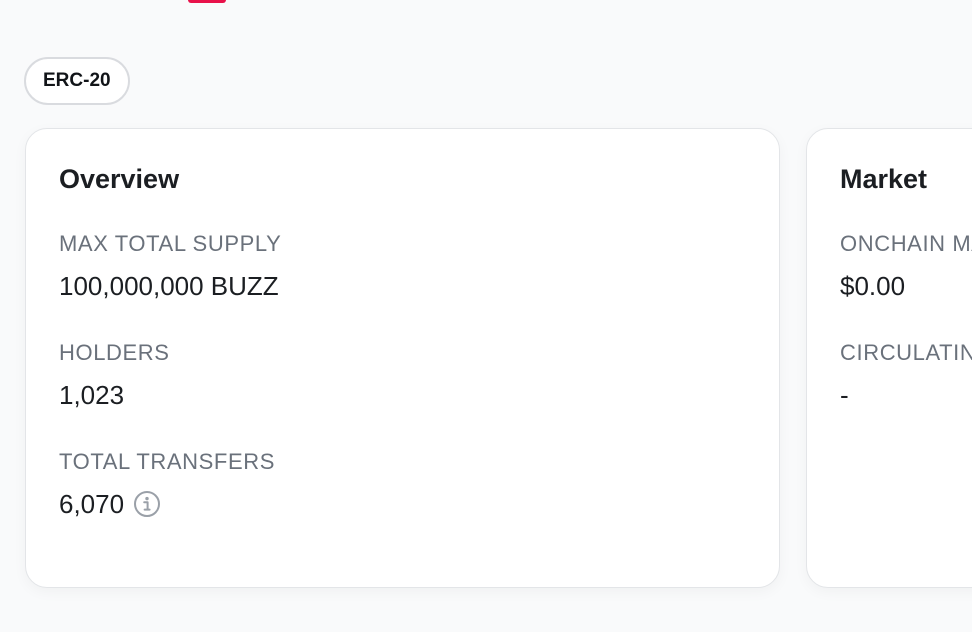  I want to click on token-standard-label: ERC-20, so click(77, 80).